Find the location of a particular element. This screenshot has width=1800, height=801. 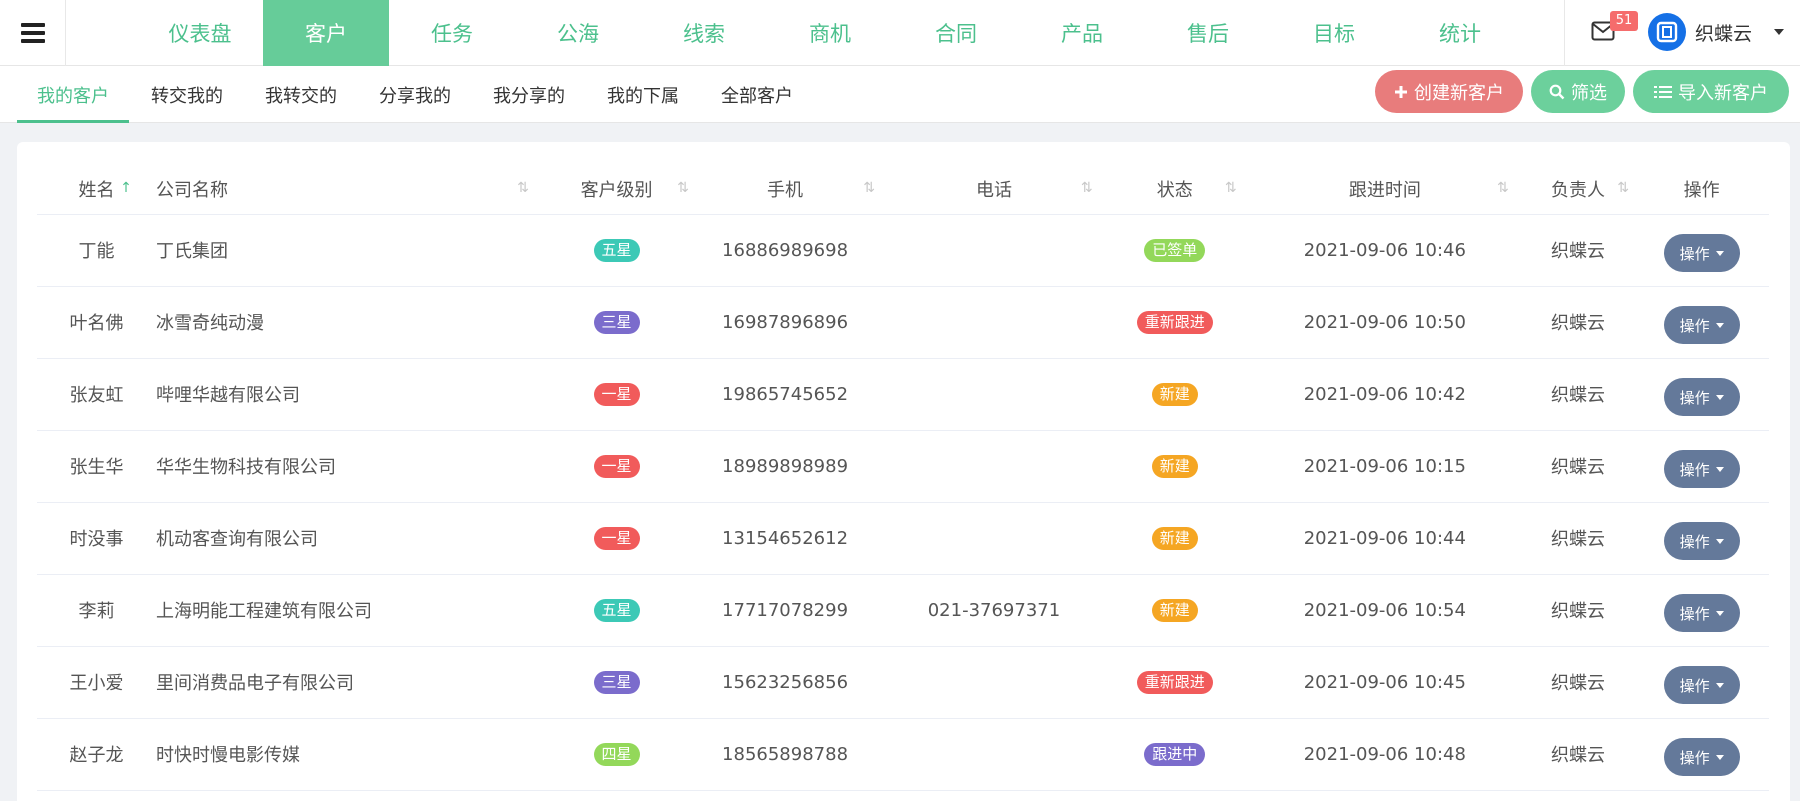

nav-item-6: 合同 is located at coordinates (956, 33).